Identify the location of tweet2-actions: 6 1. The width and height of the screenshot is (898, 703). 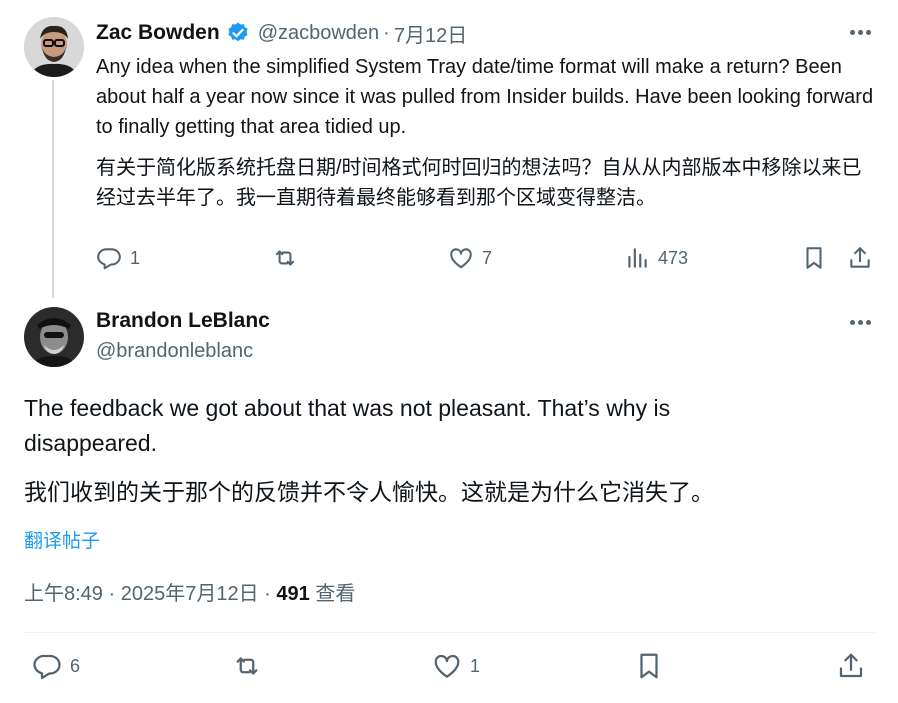
(450, 668).